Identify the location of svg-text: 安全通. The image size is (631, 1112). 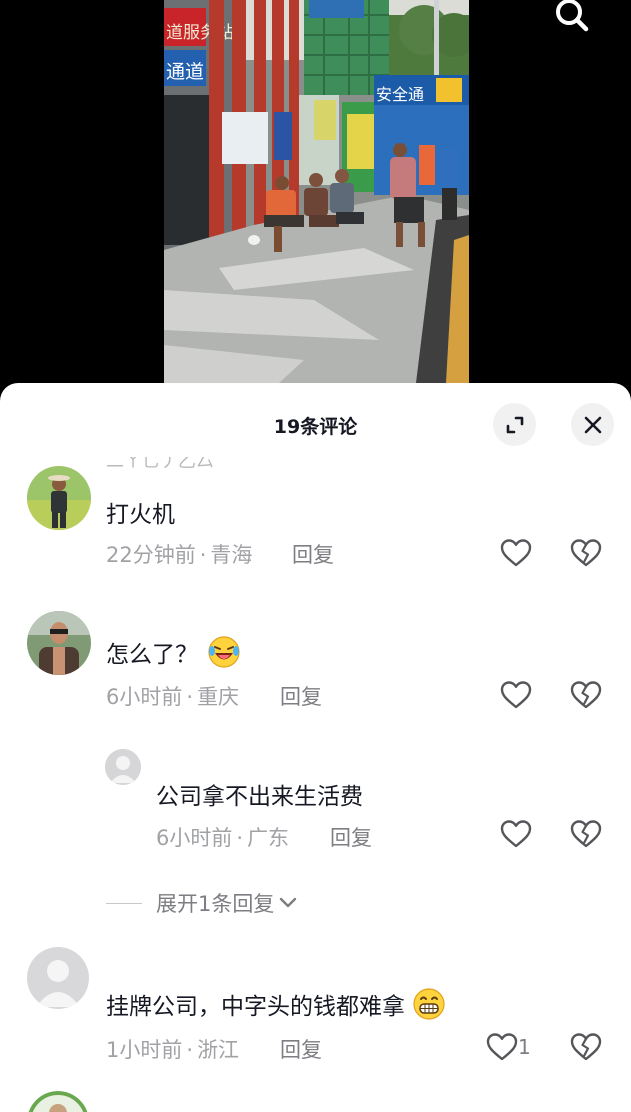
(400, 94).